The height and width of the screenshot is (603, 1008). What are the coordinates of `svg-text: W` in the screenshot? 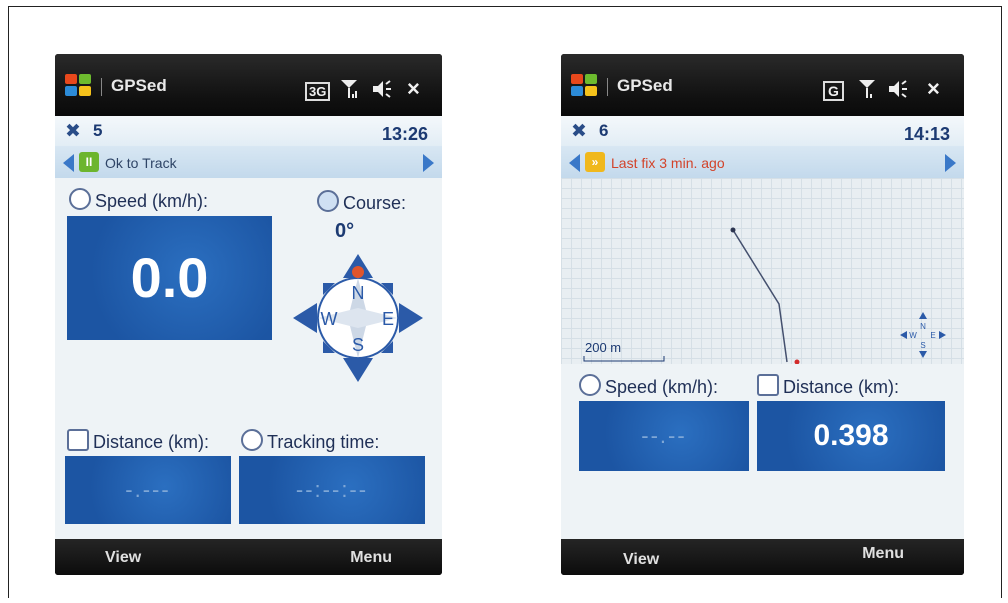 It's located at (913, 335).